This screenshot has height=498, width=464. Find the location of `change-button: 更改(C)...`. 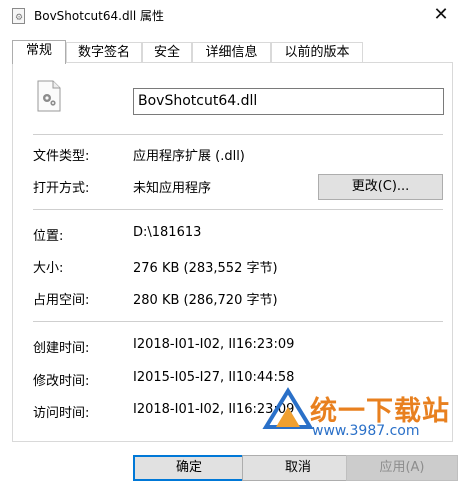

change-button: 更改(C)... is located at coordinates (380, 187).